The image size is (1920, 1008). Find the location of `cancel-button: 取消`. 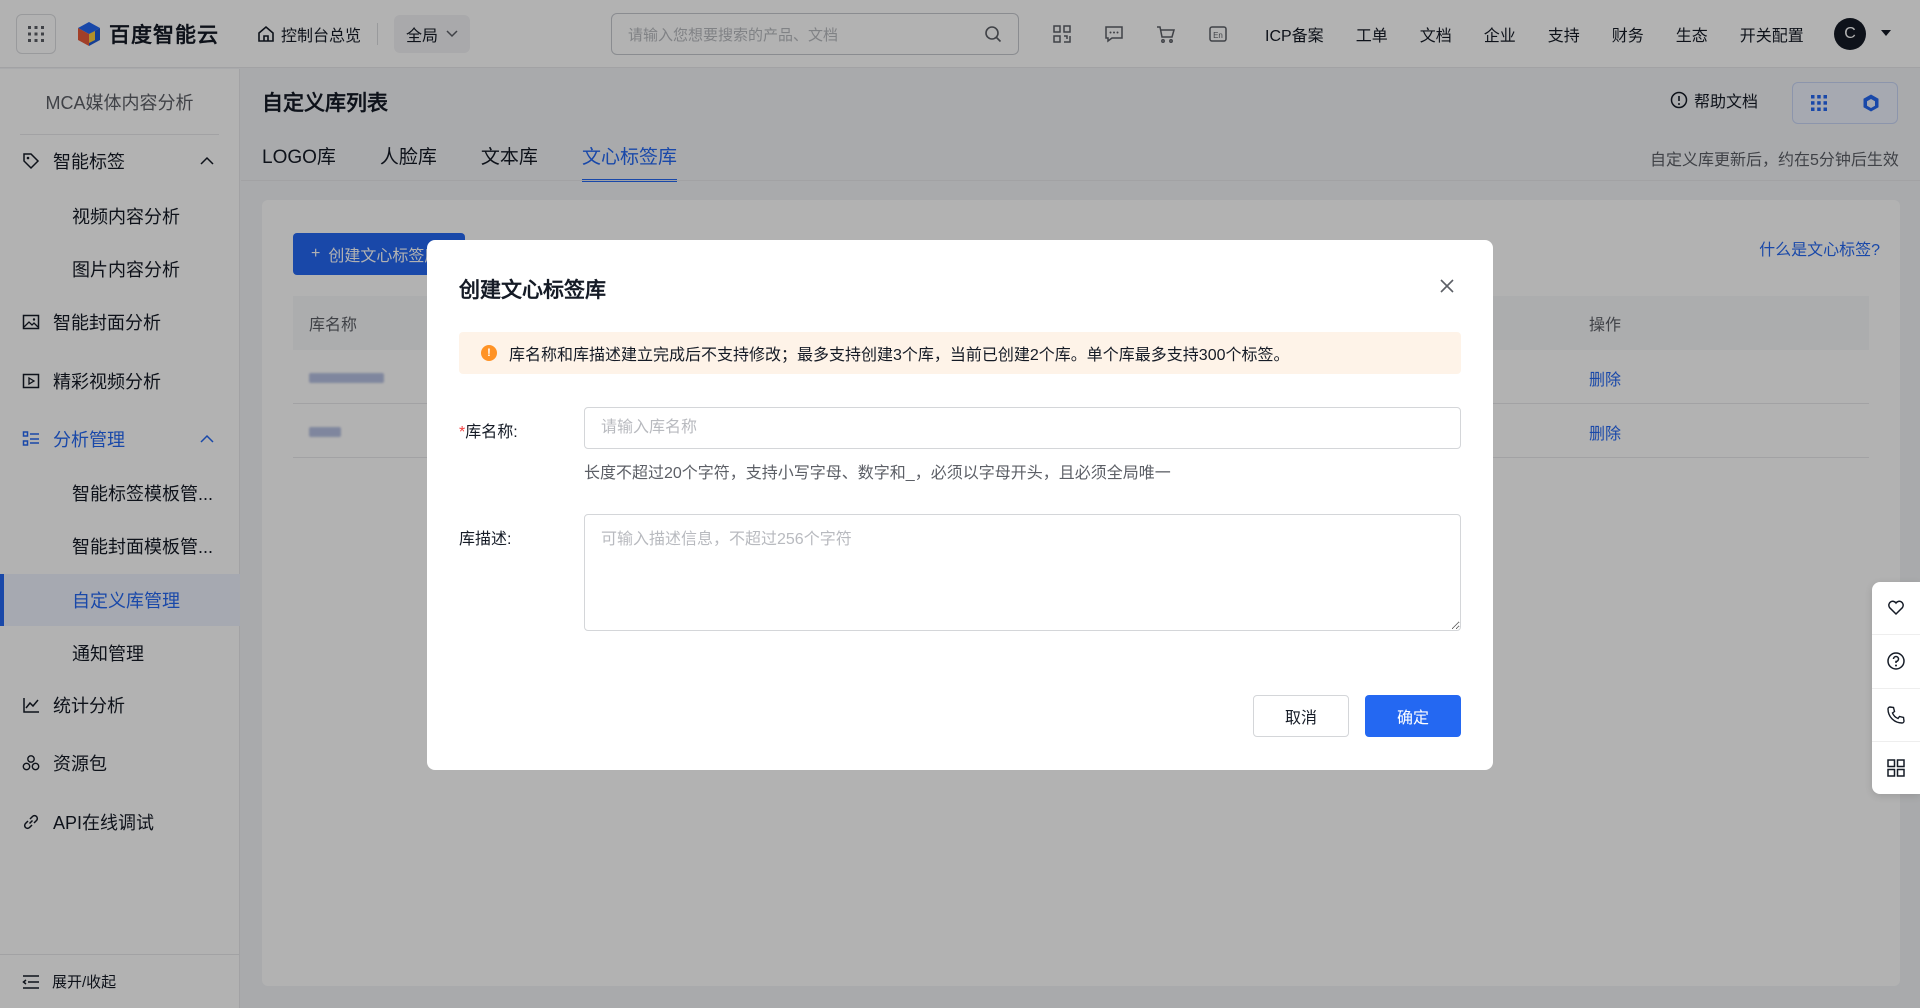

cancel-button: 取消 is located at coordinates (1301, 716).